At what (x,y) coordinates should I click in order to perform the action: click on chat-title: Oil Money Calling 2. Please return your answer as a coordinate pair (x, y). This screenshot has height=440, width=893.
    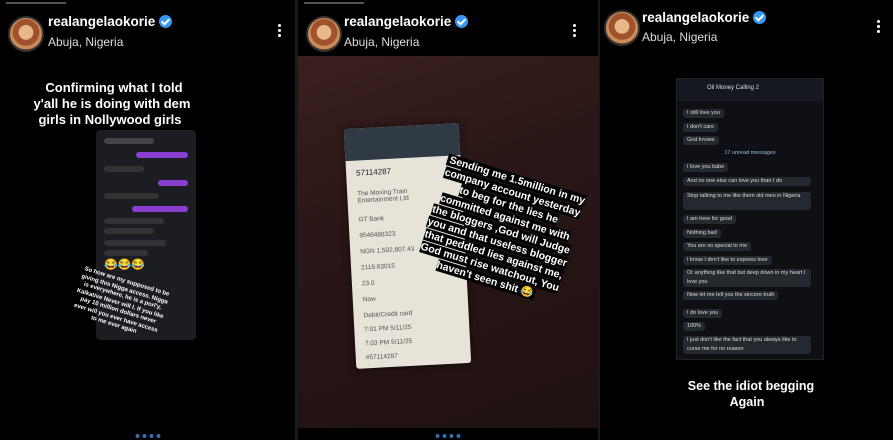
    Looking at the image, I should click on (733, 88).